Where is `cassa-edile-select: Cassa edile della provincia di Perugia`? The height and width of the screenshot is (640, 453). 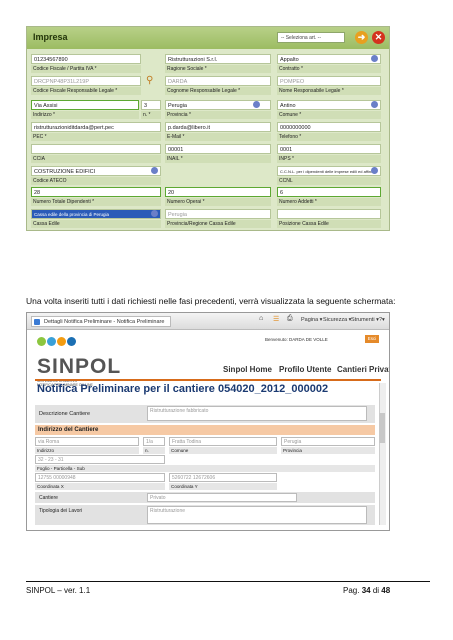
cassa-edile-select: Cassa edile della provincia di Perugia is located at coordinates (96, 214).